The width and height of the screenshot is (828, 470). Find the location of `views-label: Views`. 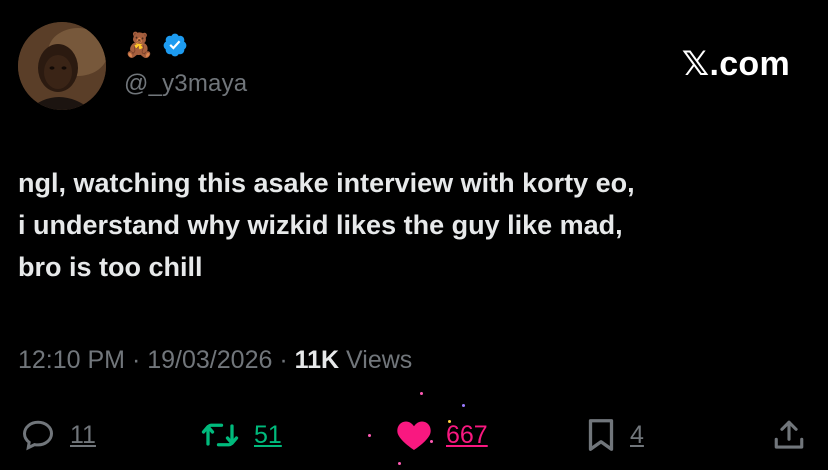

views-label: Views is located at coordinates (379, 360).